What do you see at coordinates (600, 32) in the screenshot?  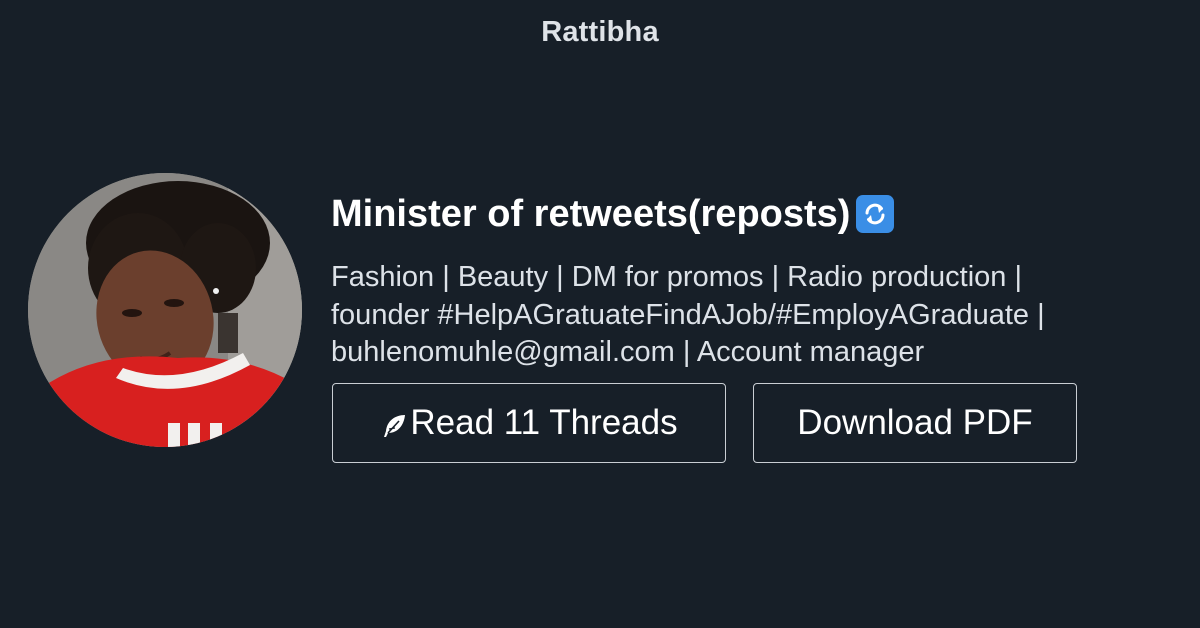 I see `site-brand: Rattibha` at bounding box center [600, 32].